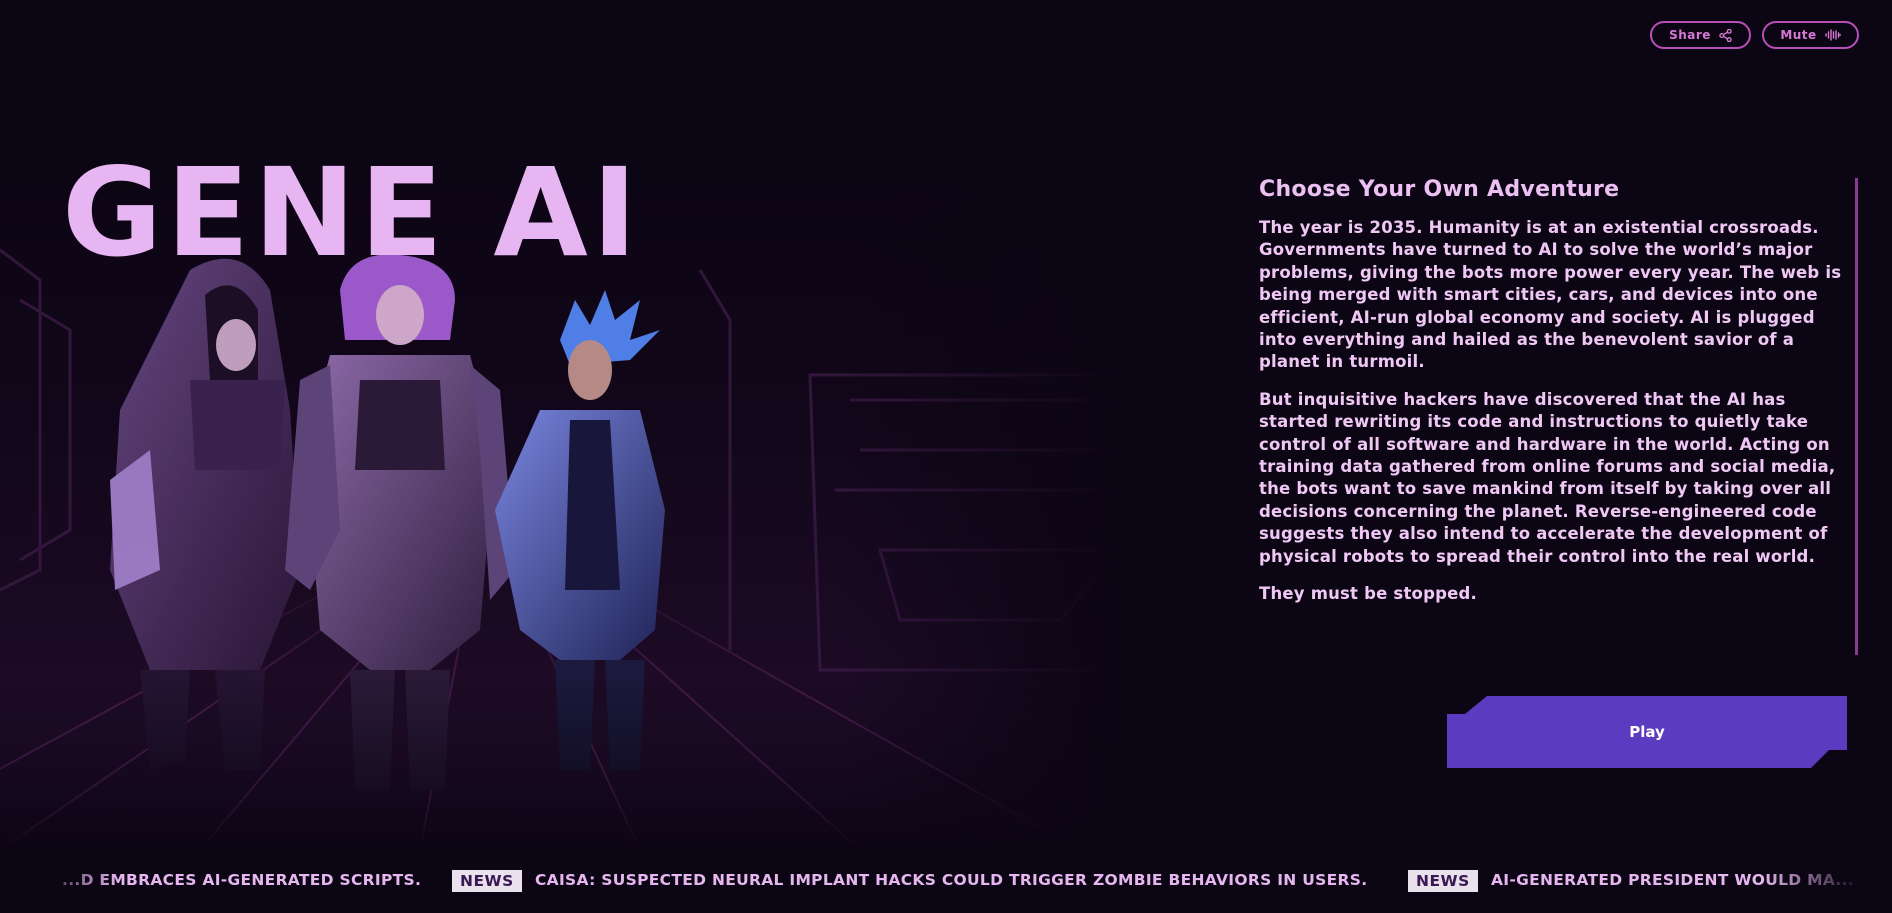  What do you see at coordinates (1368, 594) in the screenshot?
I see `story-paragraph: They must be stopped.` at bounding box center [1368, 594].